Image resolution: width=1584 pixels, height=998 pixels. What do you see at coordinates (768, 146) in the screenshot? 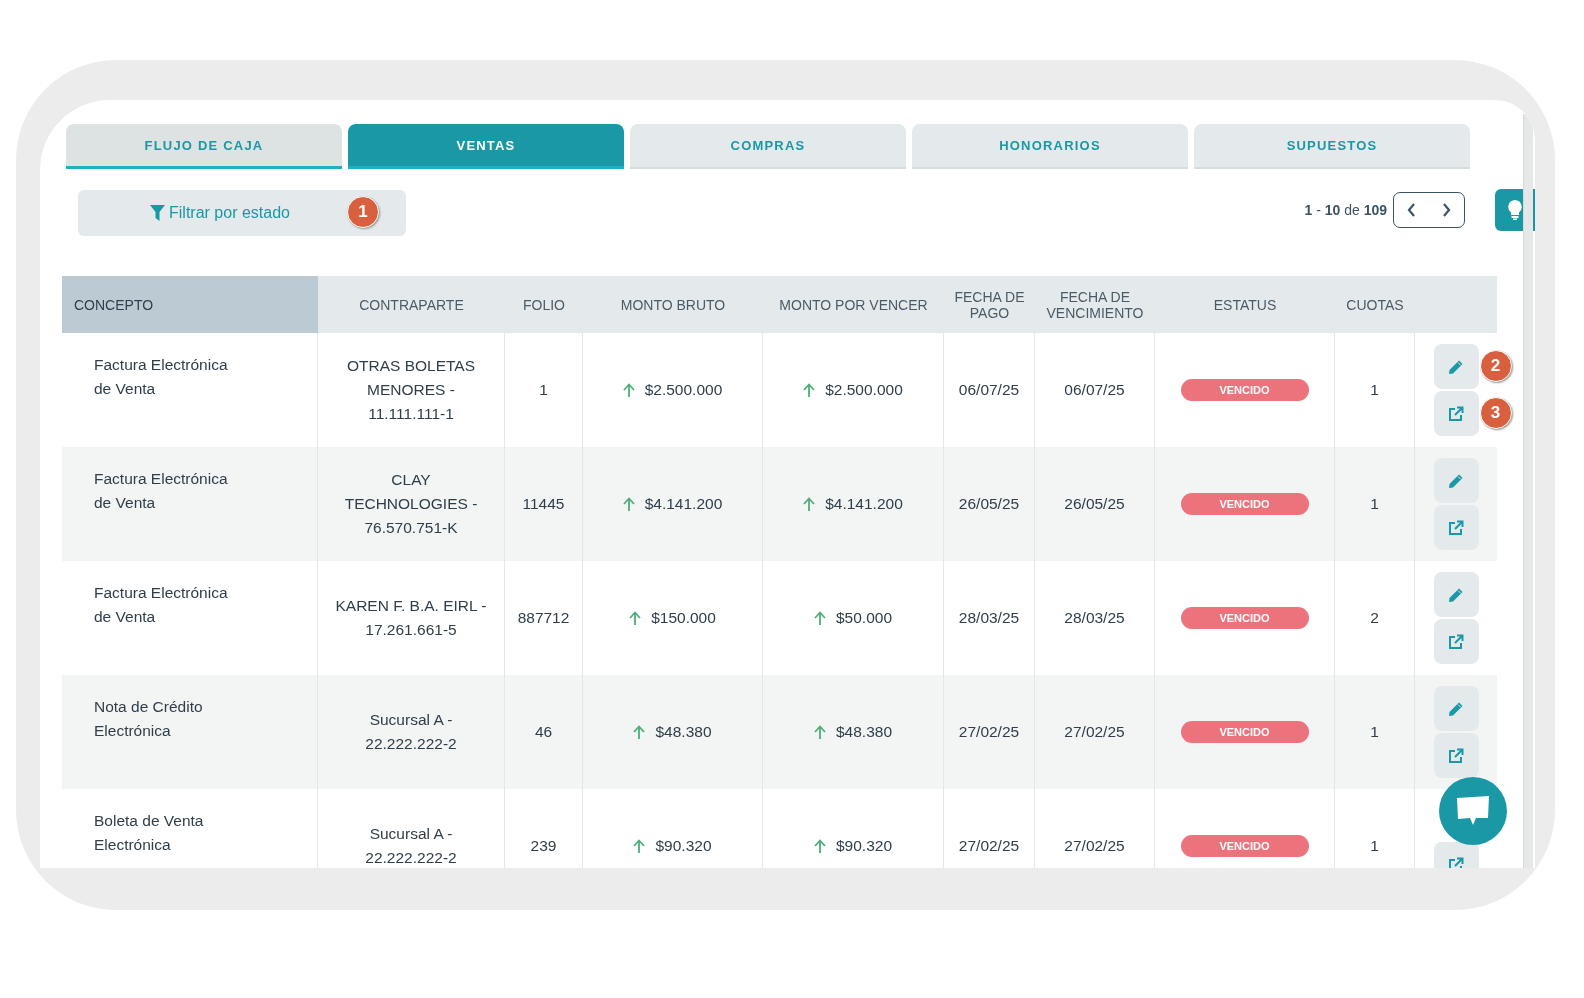
I see `tab: COMPRAS` at bounding box center [768, 146].